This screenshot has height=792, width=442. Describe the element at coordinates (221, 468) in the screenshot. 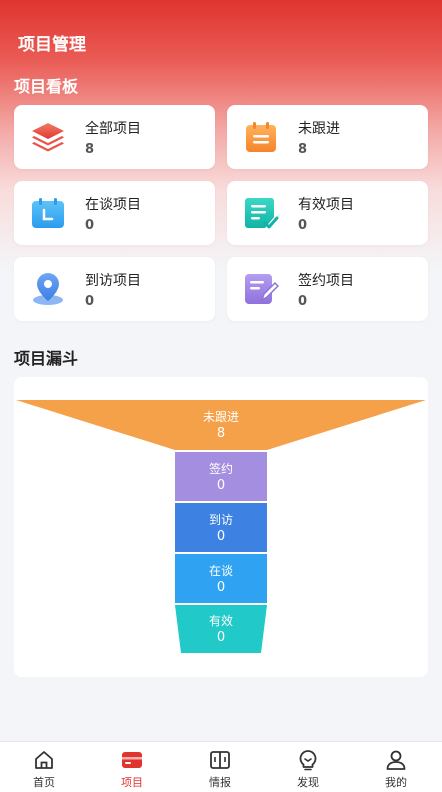

I see `funnel-stage-label: 签约` at that location.